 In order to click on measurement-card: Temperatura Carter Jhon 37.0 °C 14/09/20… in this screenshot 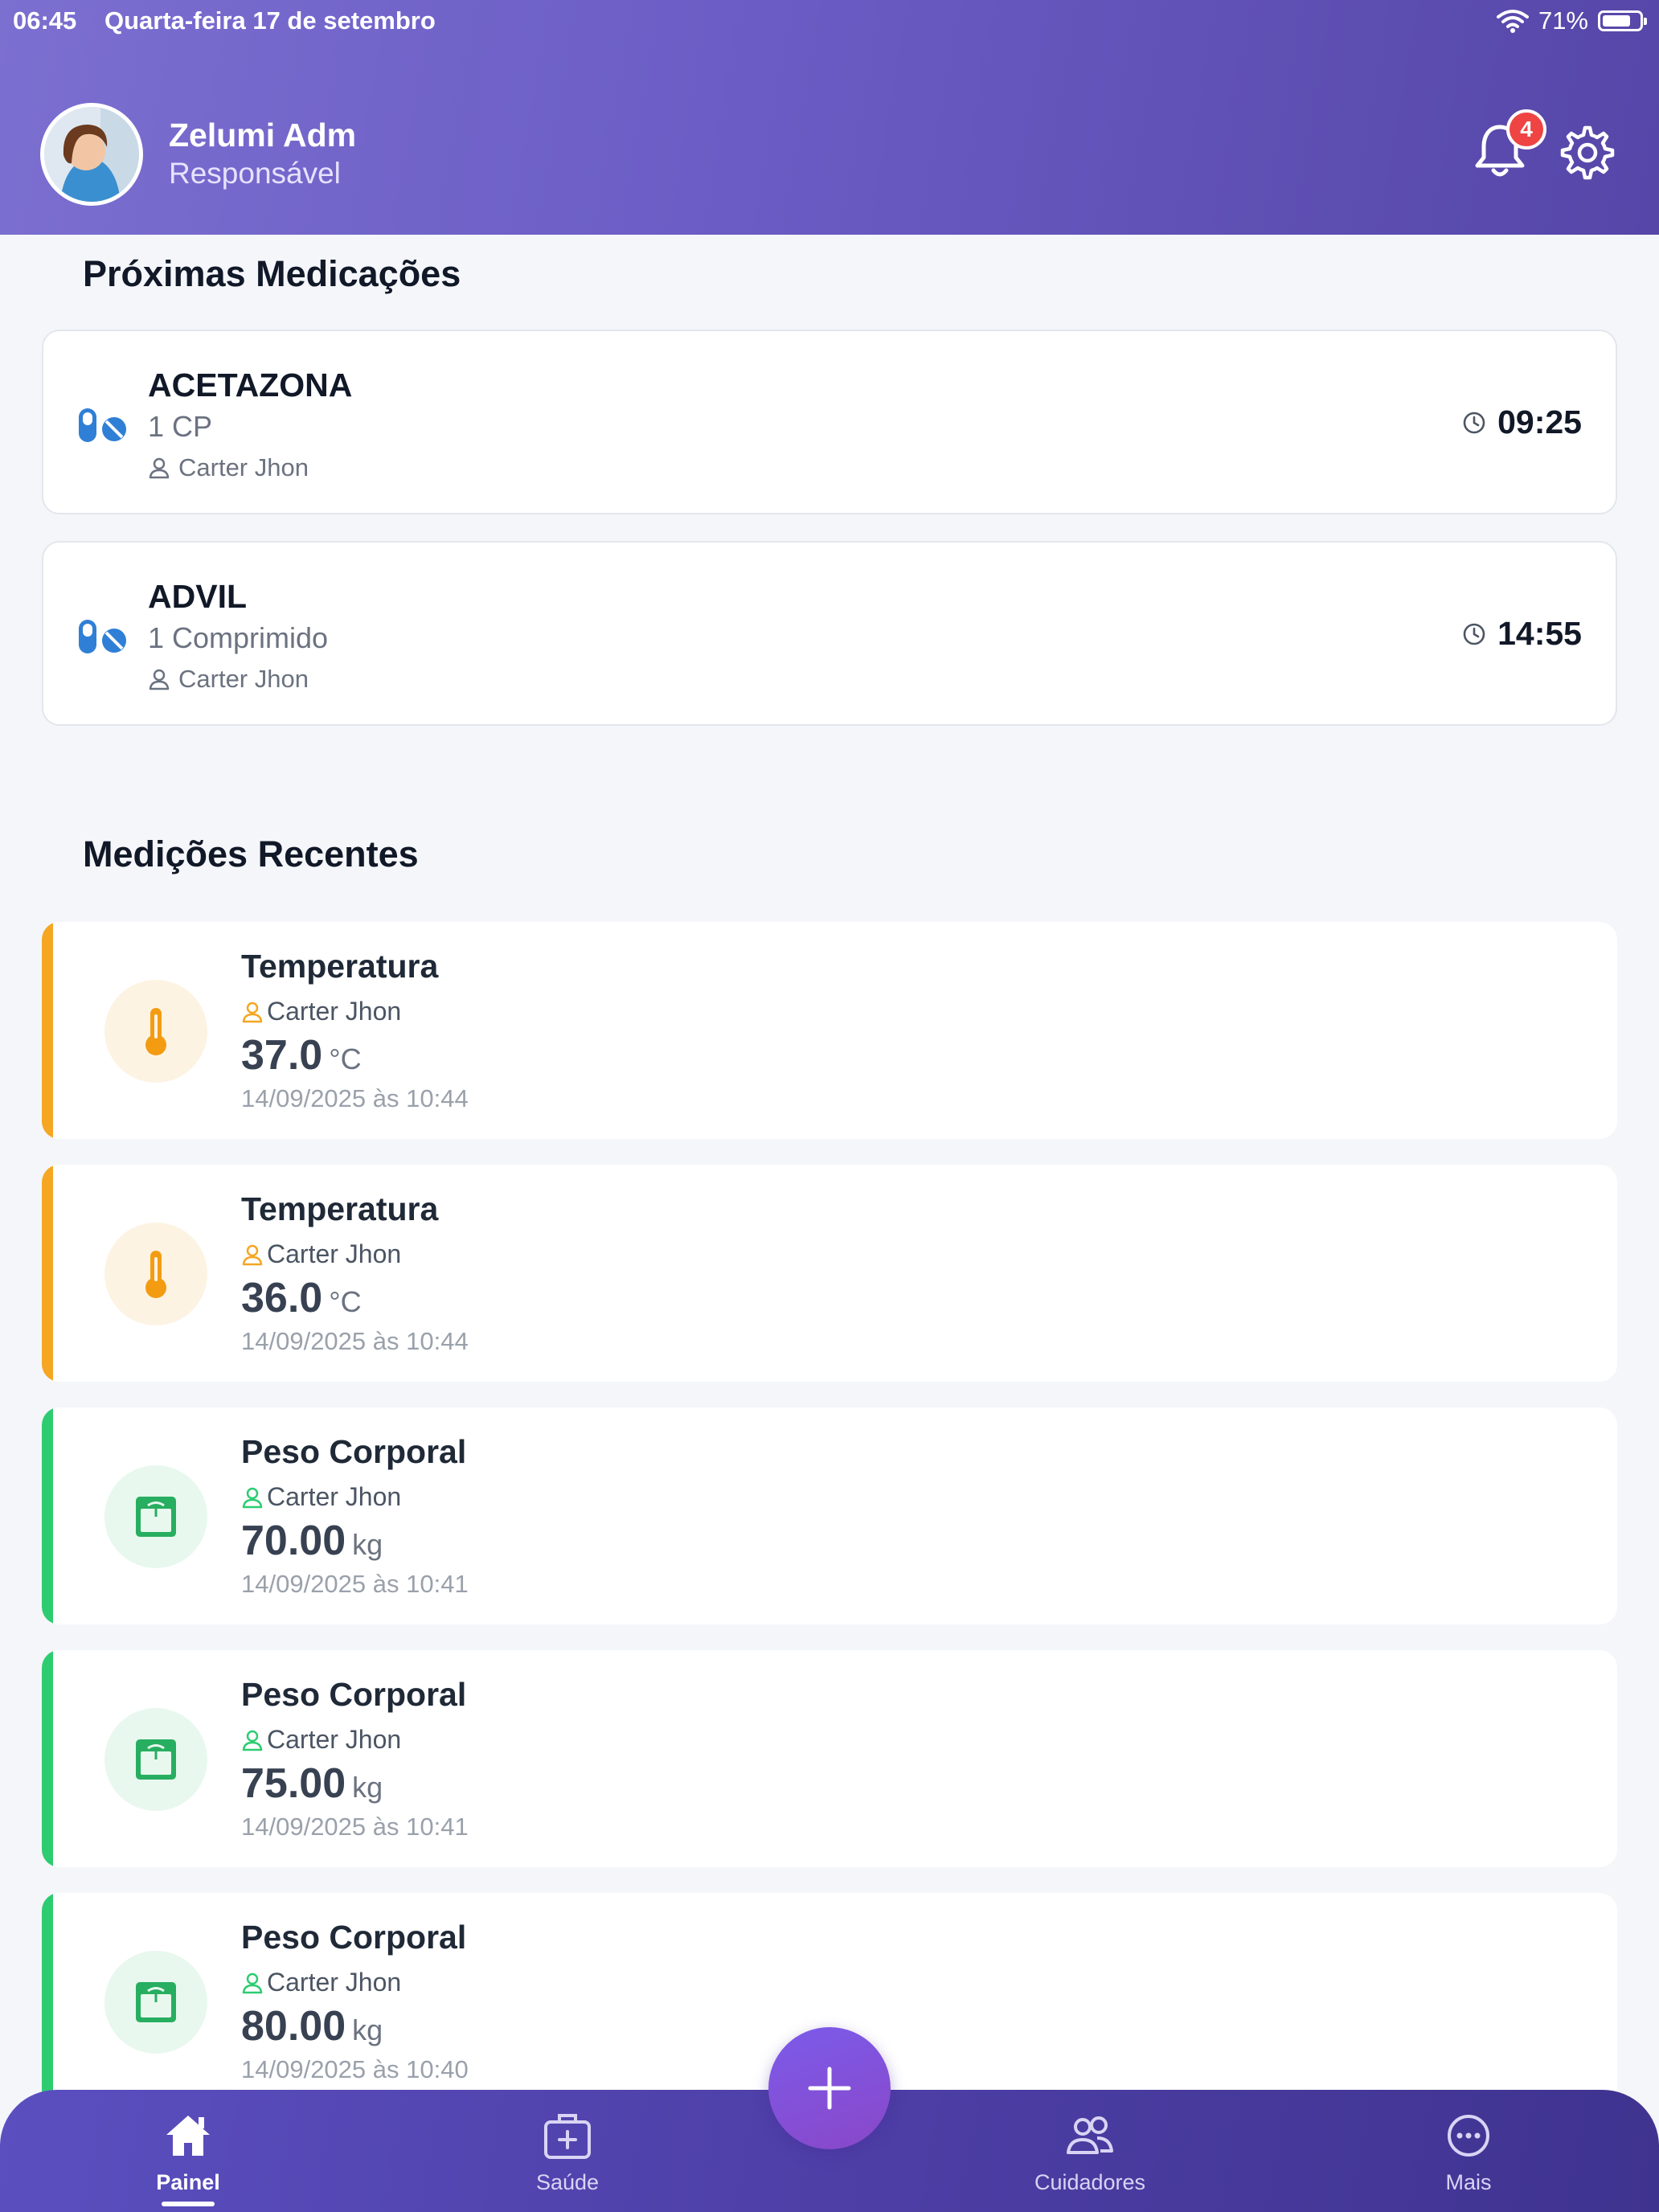, I will do `click(829, 1030)`.